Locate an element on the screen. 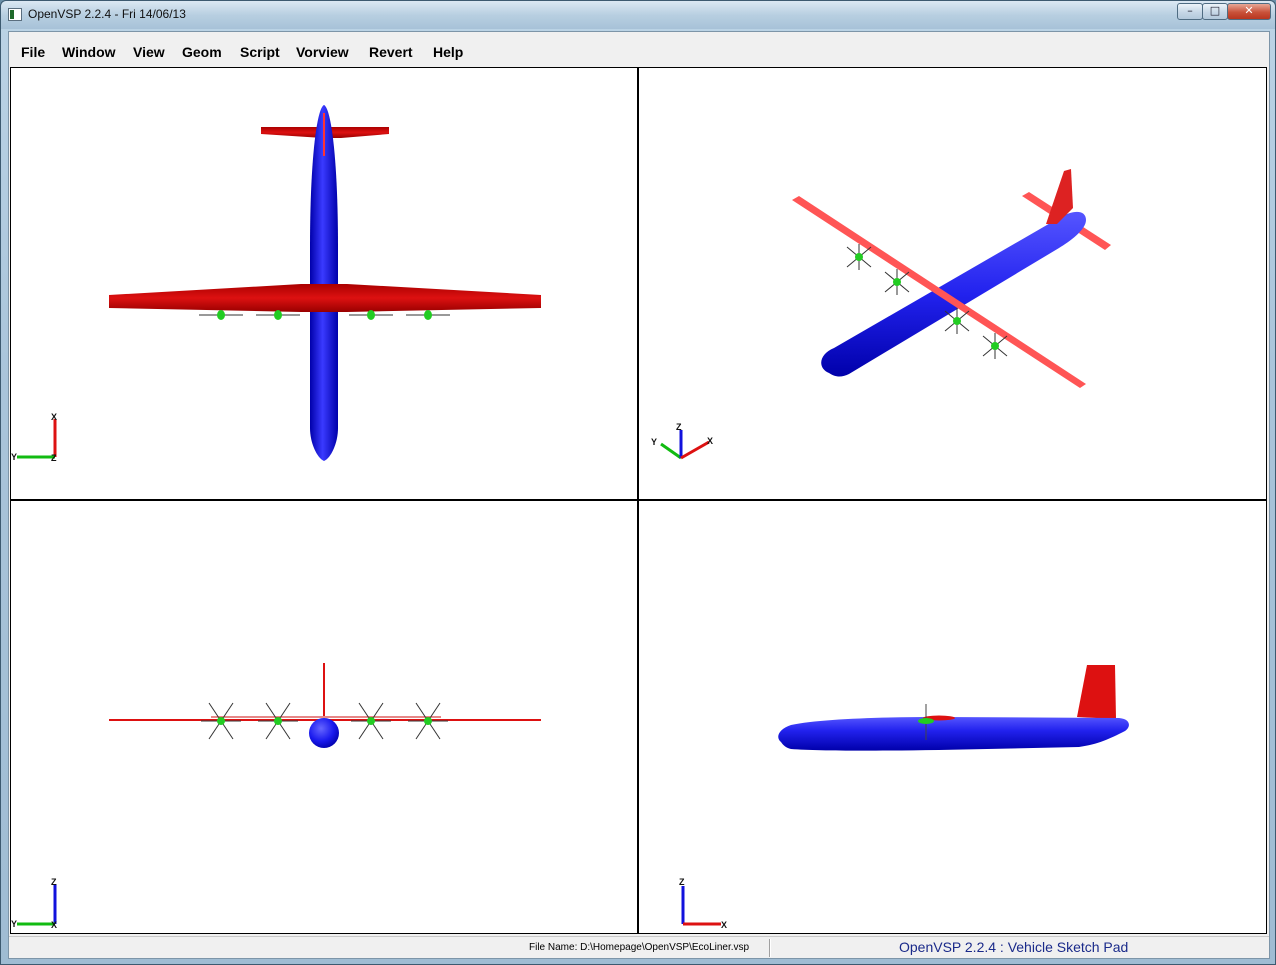  menu-view: View is located at coordinates (149, 52).